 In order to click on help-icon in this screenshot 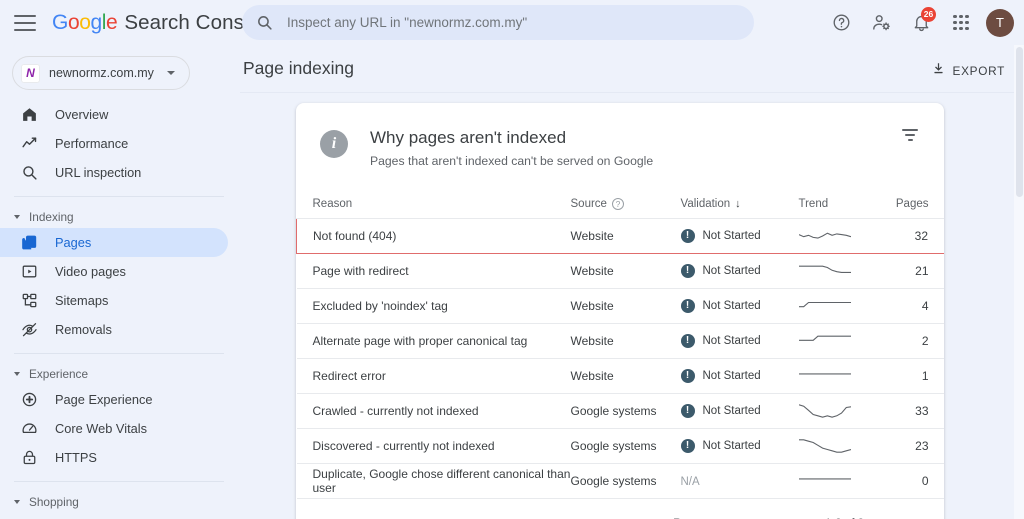, I will do `click(841, 23)`.